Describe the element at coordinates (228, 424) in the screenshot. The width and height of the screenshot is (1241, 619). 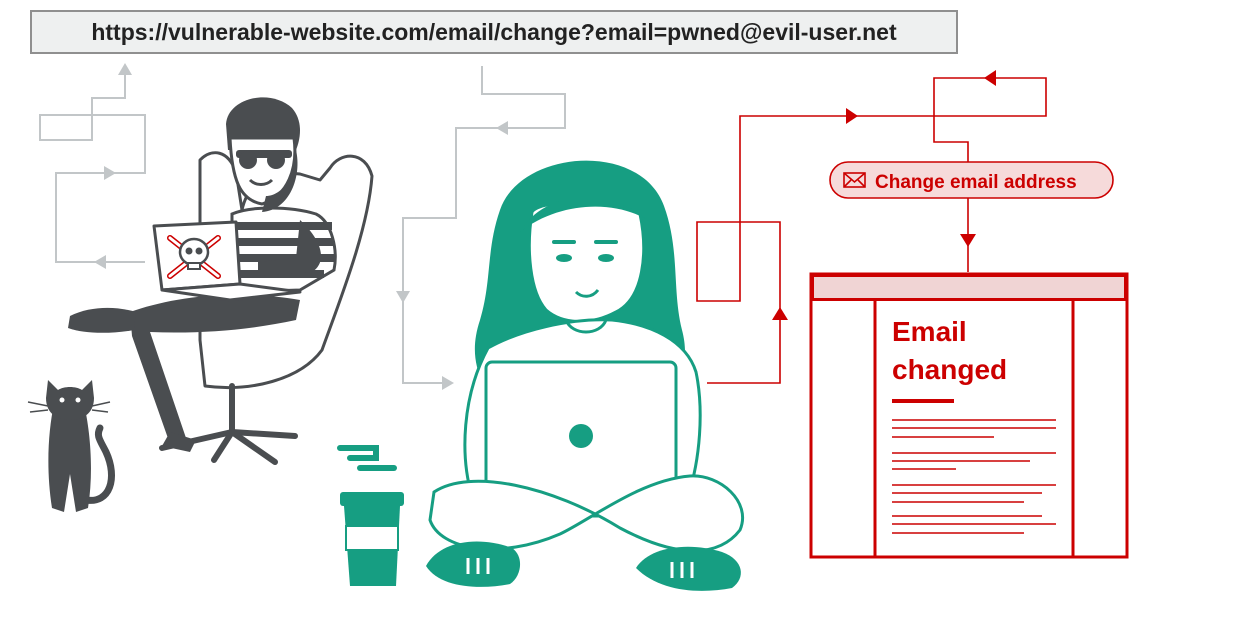
I see `chair-base` at that location.